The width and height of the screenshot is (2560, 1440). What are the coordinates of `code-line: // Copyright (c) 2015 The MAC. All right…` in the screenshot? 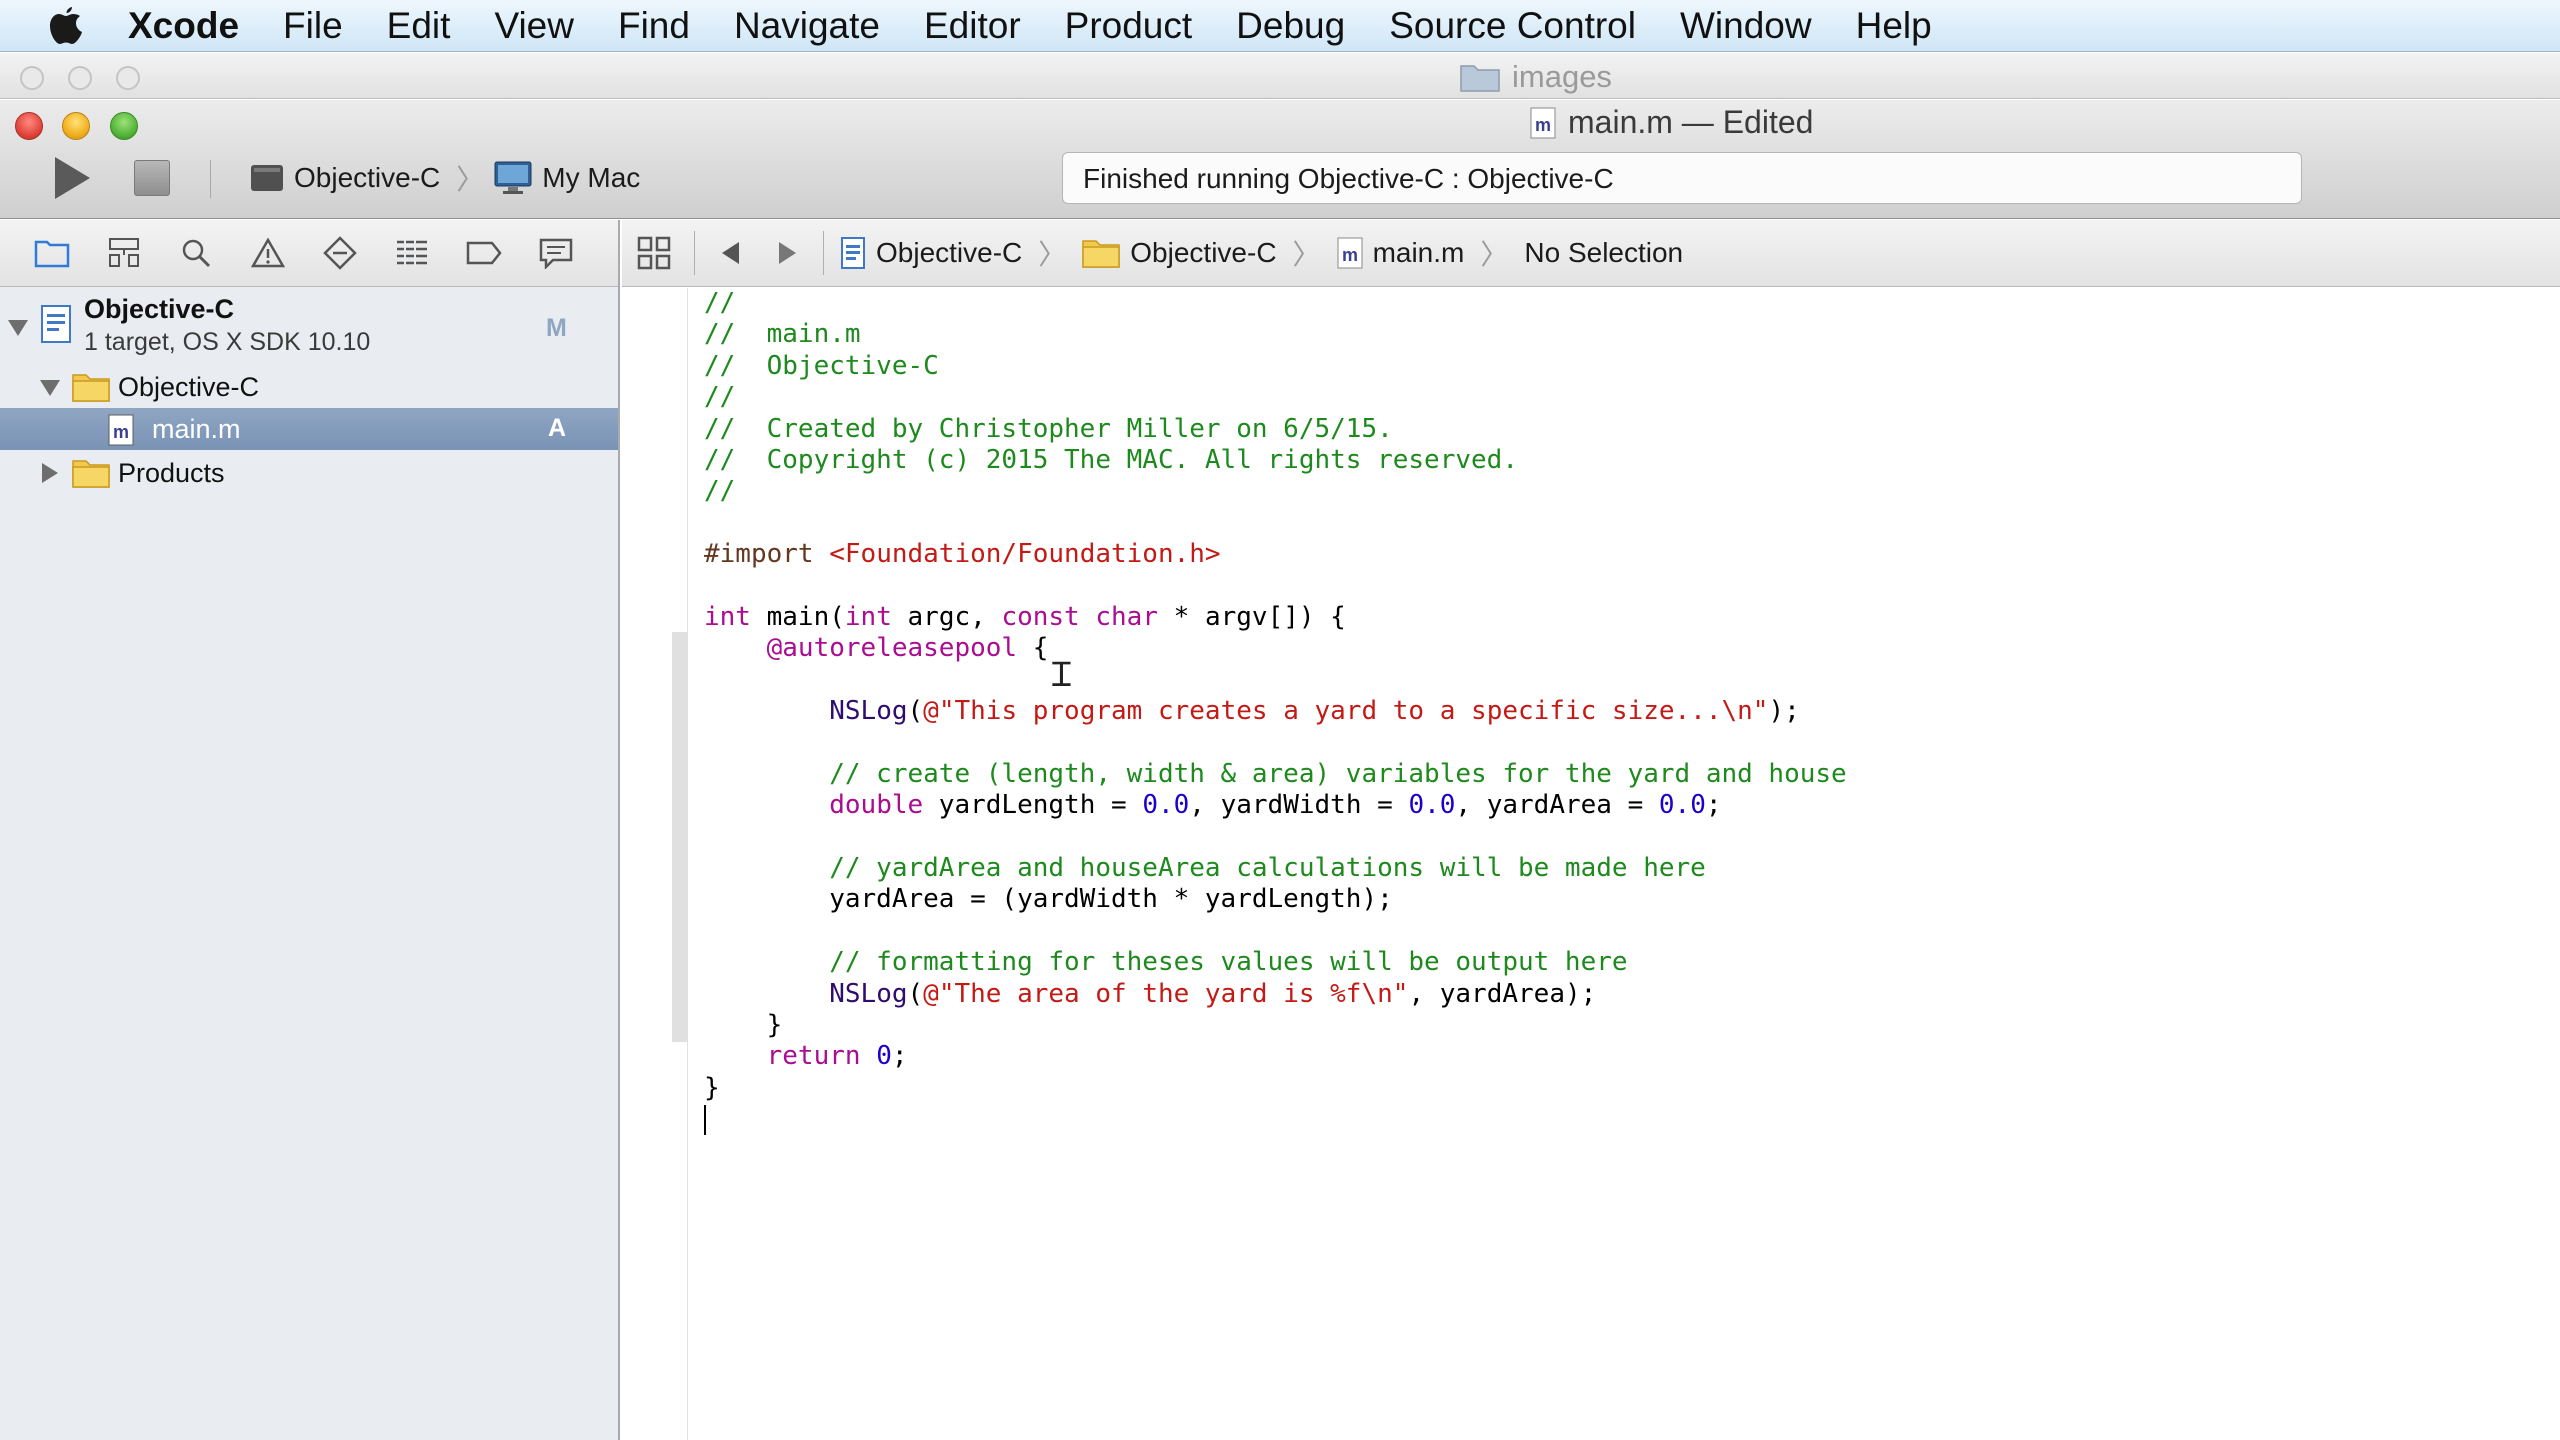 It's located at (1624, 460).